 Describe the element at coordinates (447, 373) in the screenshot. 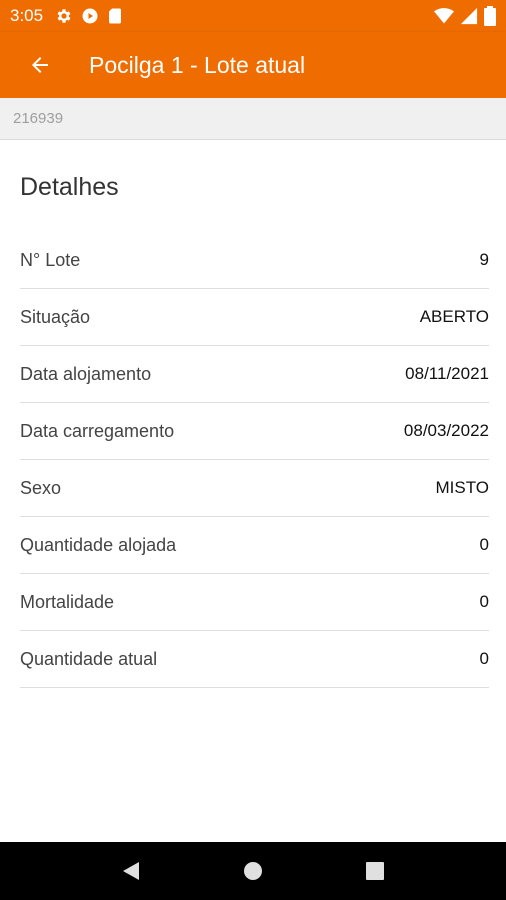

I see `detail-value: 08/11/2021` at that location.